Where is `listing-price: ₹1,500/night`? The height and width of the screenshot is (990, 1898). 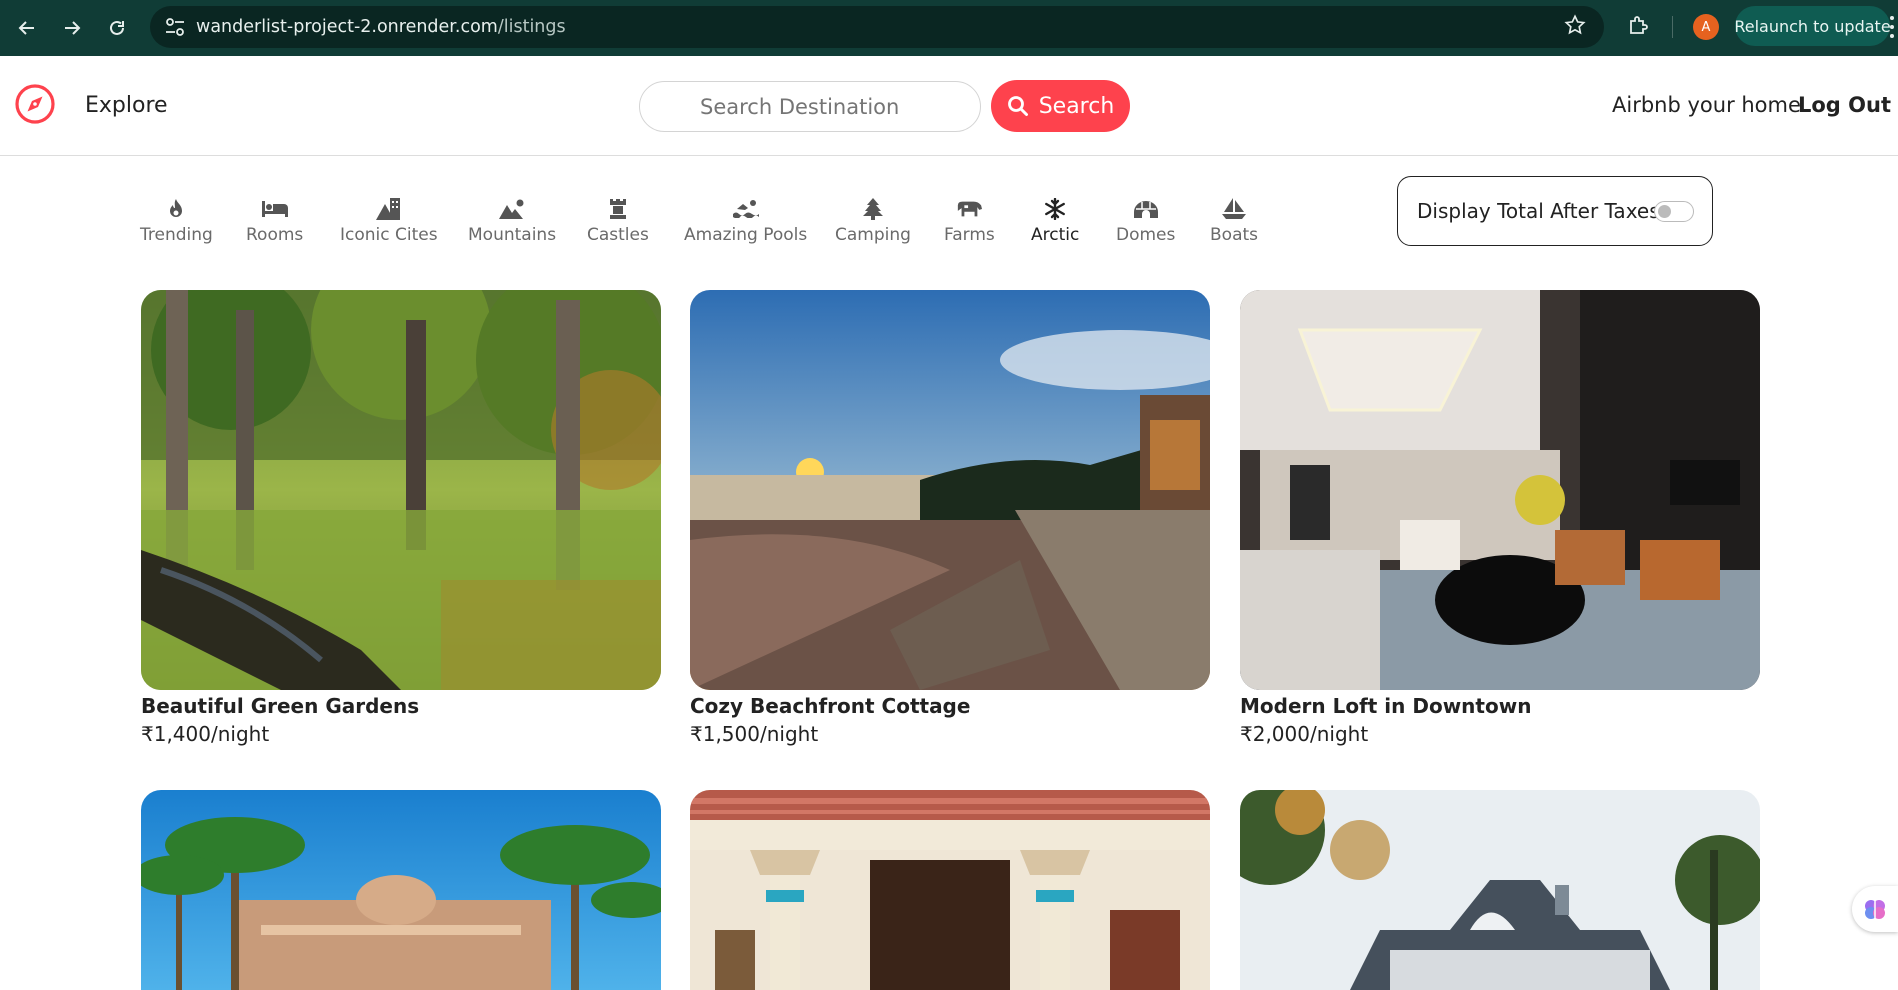
listing-price: ₹1,500/night is located at coordinates (754, 734).